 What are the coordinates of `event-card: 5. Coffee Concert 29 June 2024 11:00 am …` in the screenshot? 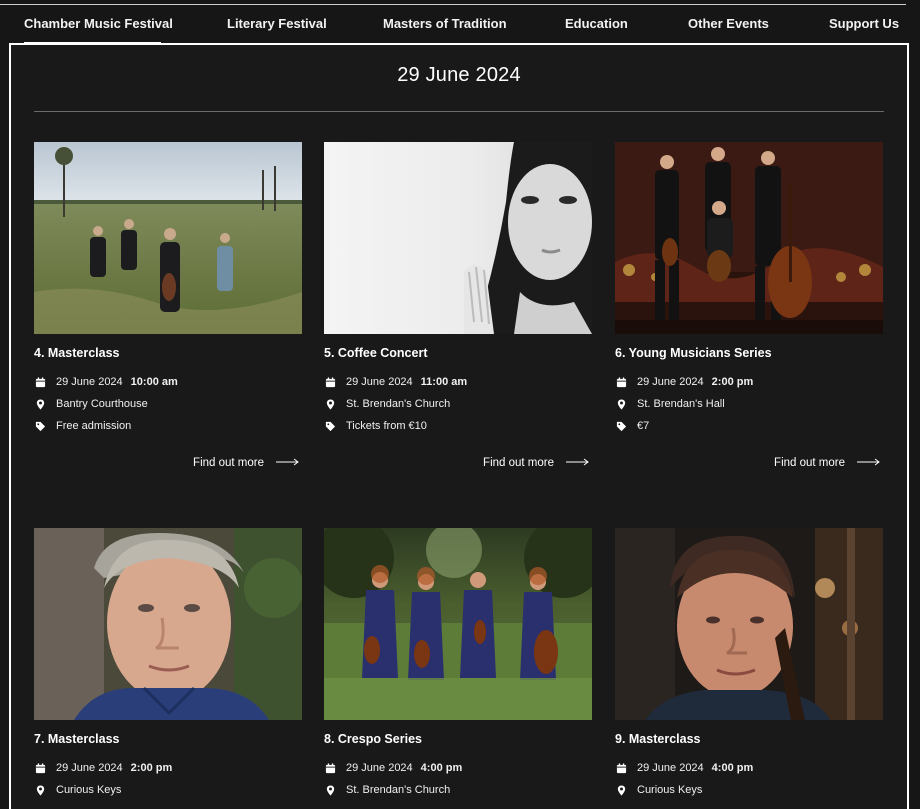 It's located at (458, 305).